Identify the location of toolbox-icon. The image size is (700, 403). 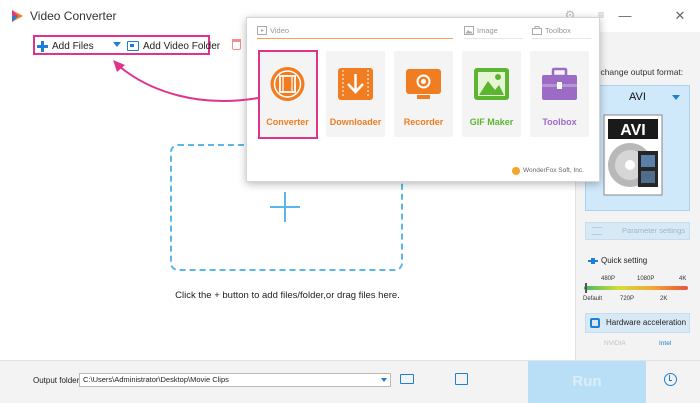
(559, 83).